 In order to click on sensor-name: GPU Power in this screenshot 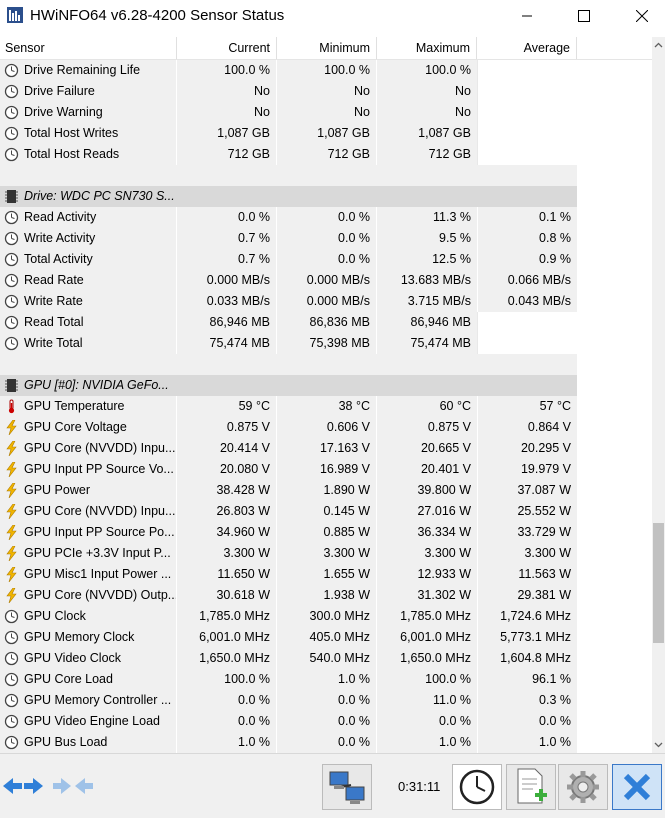, I will do `click(57, 490)`.